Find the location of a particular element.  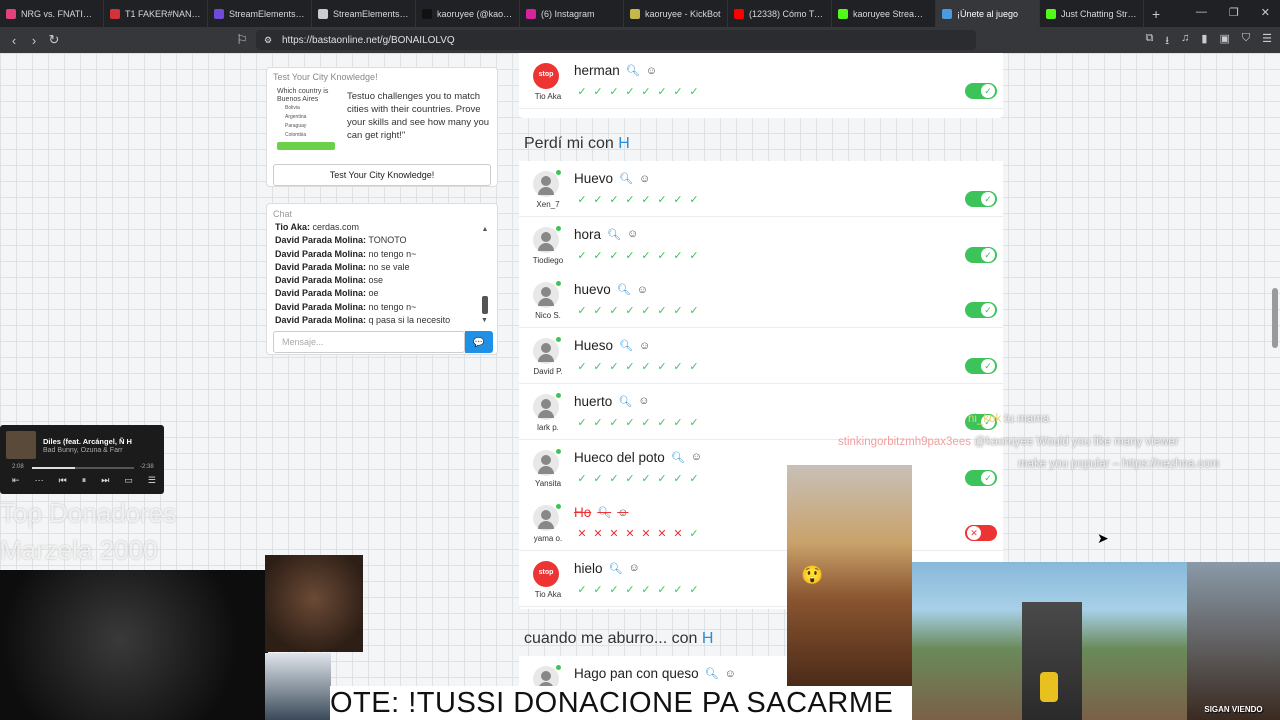

answer-row: Nico S. huevo 🔍︎ ☺ ✓ ✓ ✓ ✓ ✓ ✓ ✓ ✓ is located at coordinates (761, 300).